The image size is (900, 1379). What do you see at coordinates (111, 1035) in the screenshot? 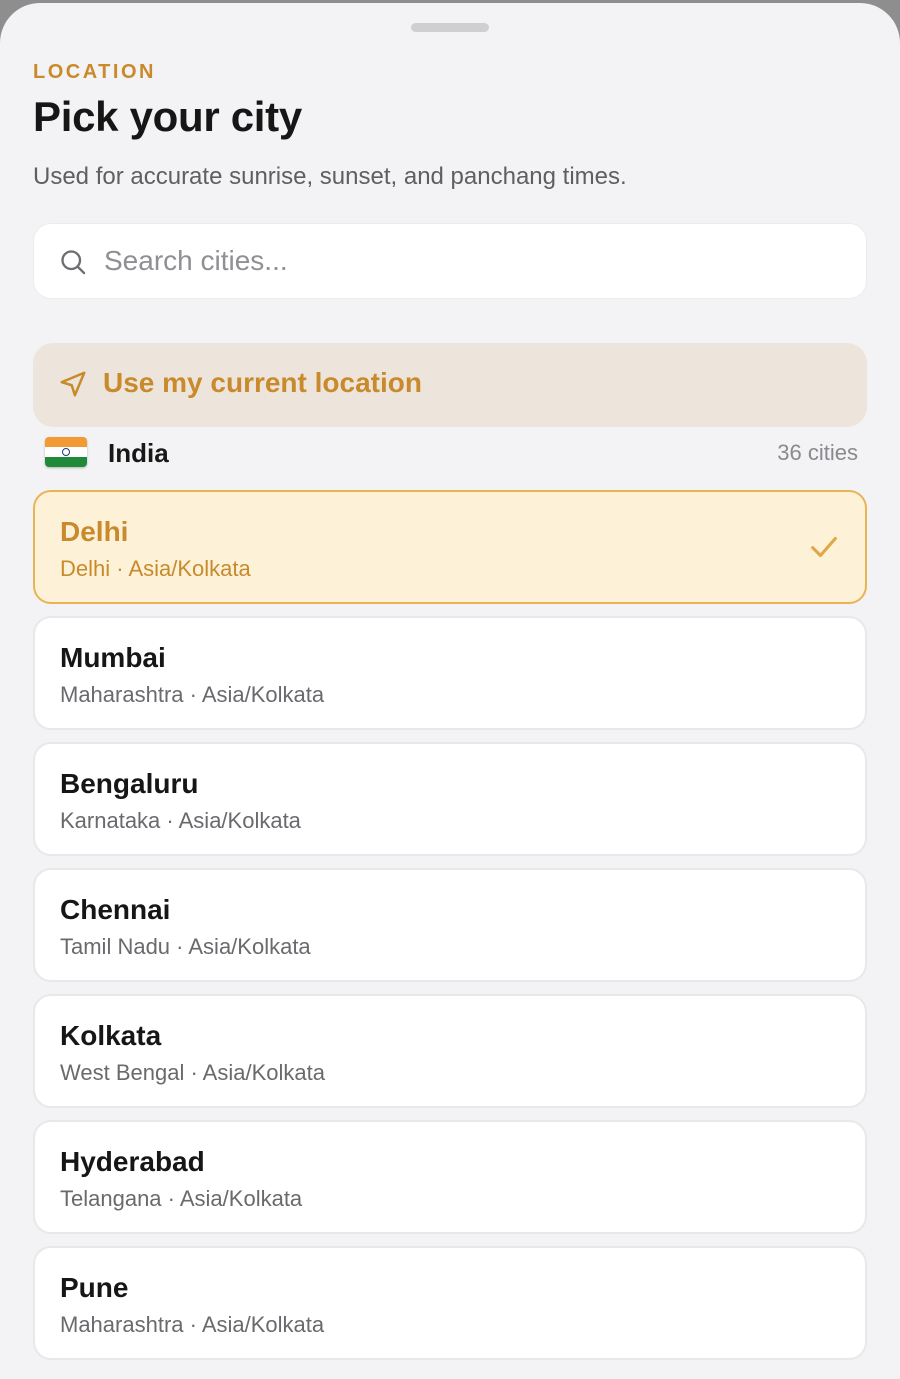
I see `city-name: Kolkata` at bounding box center [111, 1035].